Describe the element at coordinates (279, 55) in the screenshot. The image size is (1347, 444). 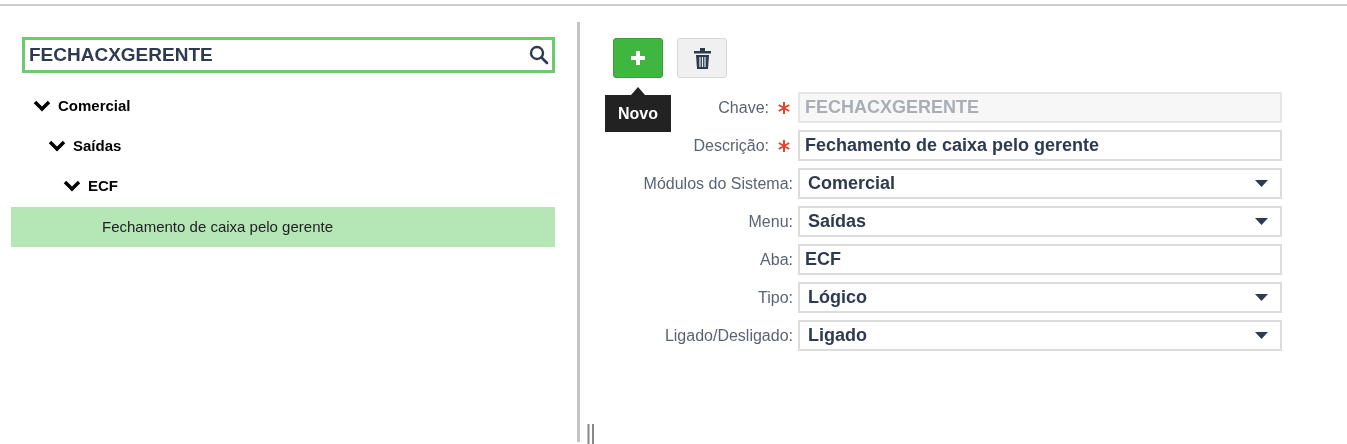
I see `search-input: FECHACXGERENTE` at that location.